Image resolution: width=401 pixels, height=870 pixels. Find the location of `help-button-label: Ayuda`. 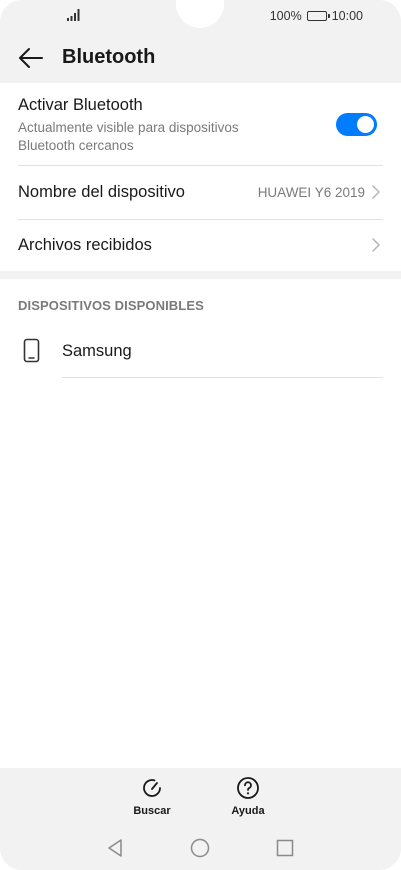

help-button-label: Ayuda is located at coordinates (248, 811).